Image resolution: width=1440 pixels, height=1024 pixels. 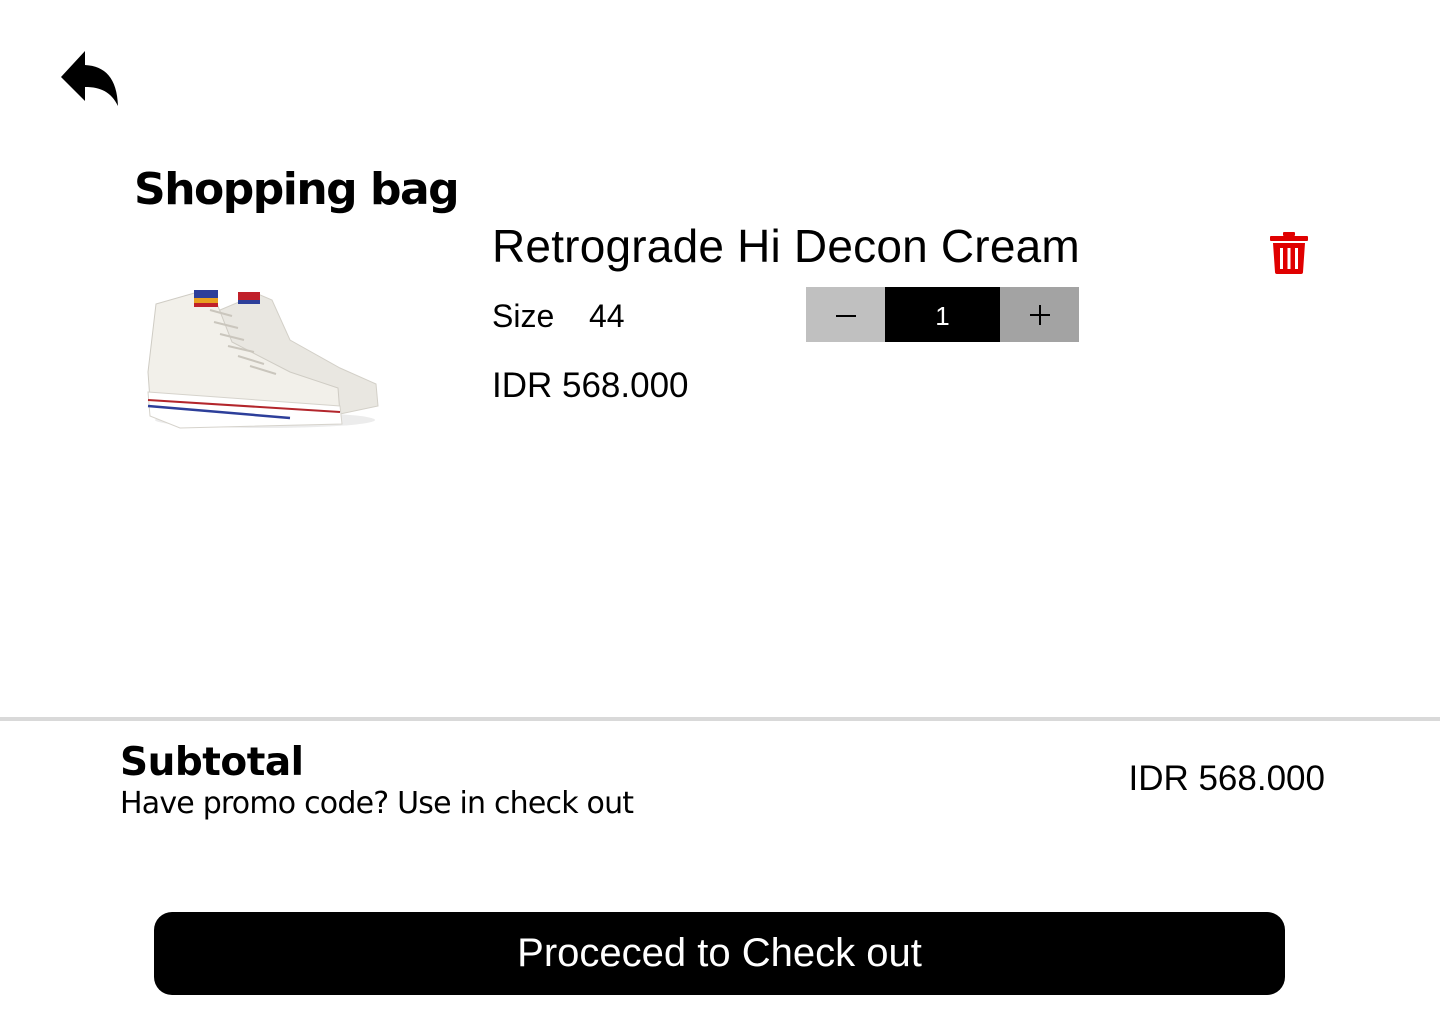 What do you see at coordinates (262, 360) in the screenshot?
I see `product-image` at bounding box center [262, 360].